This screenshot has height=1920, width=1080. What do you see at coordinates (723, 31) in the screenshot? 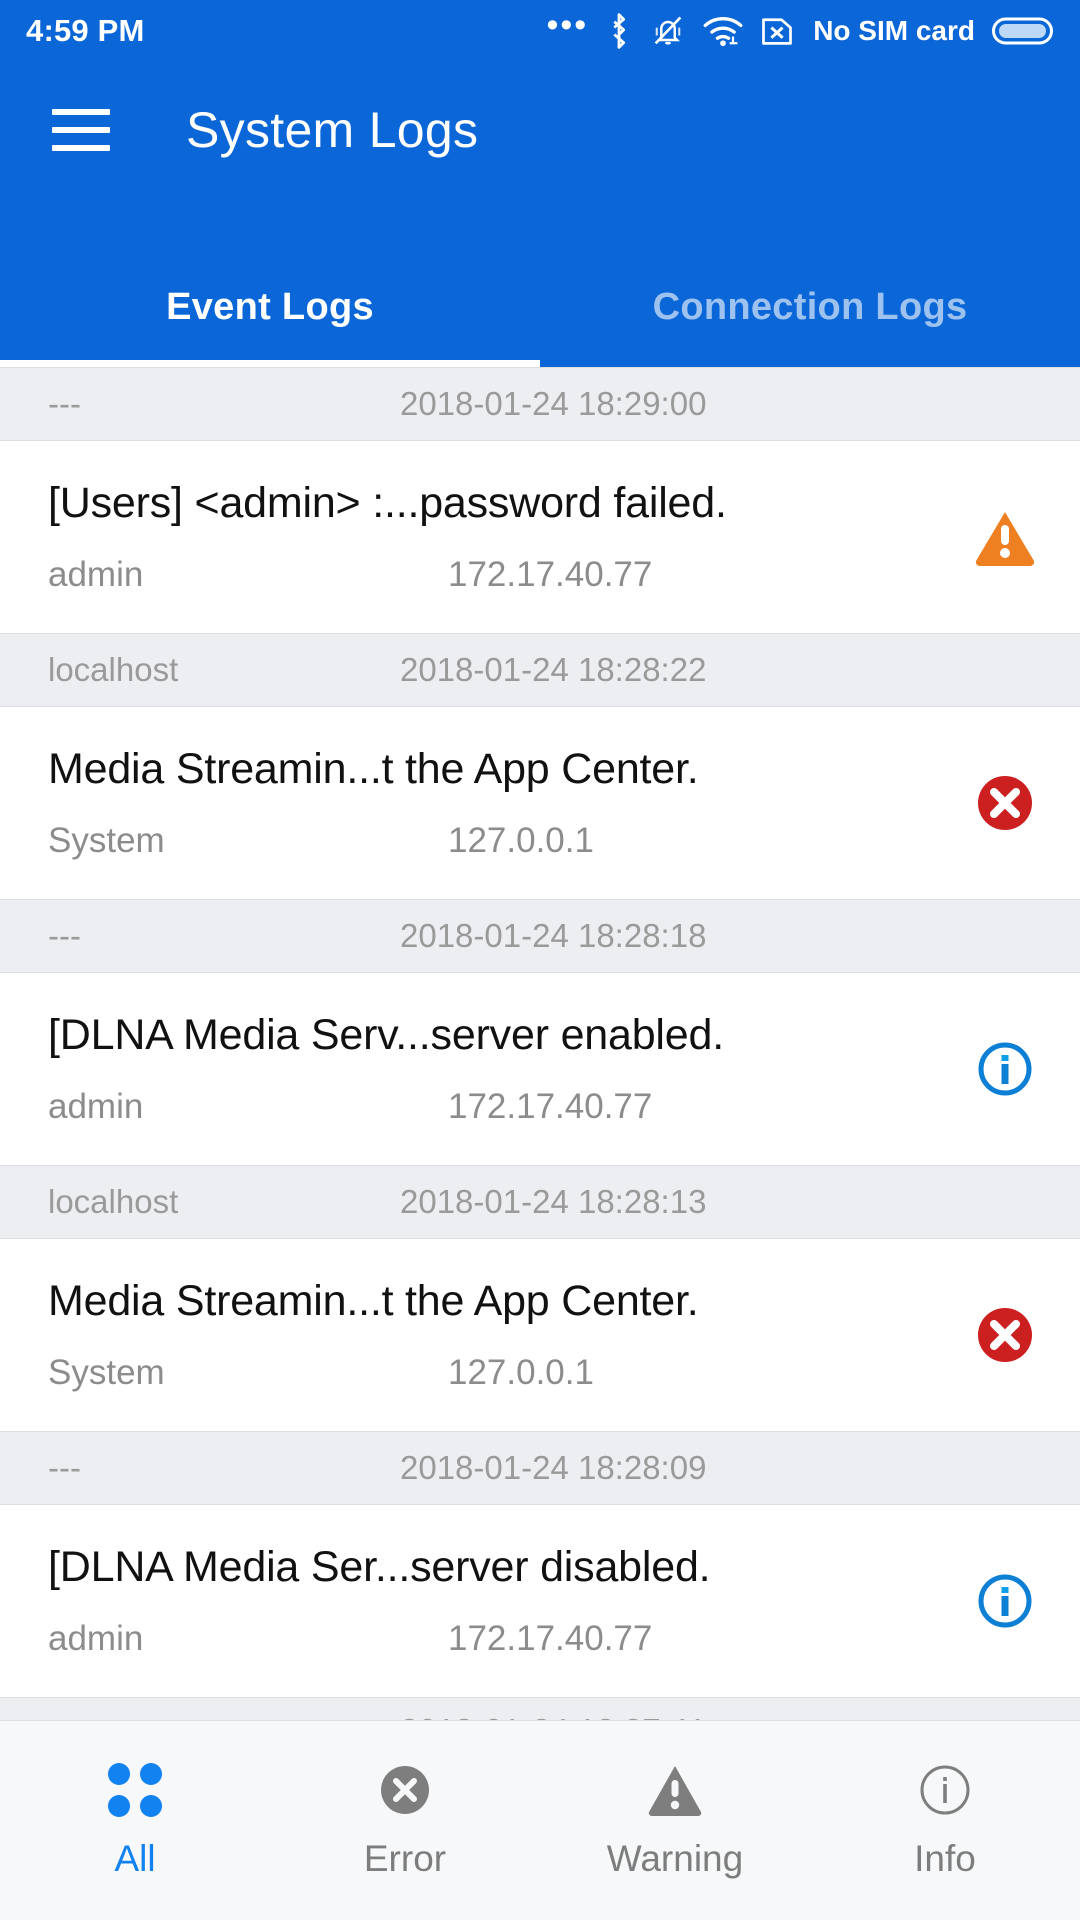
I see `wifi-icon` at bounding box center [723, 31].